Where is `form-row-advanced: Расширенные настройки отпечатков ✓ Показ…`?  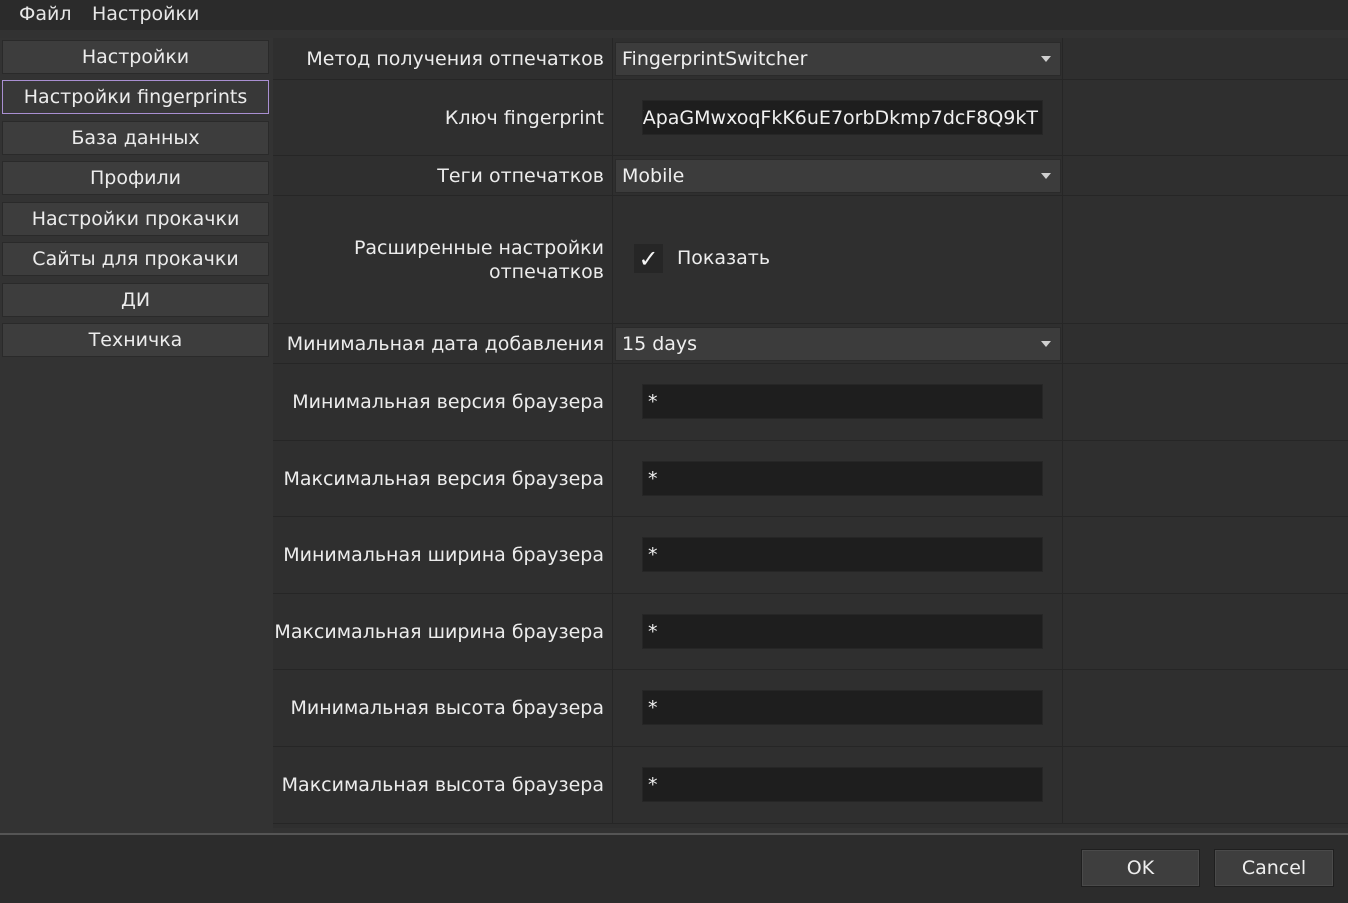
form-row-advanced: Расширенные настройки отпечатков ✓ Показ… is located at coordinates (810, 260).